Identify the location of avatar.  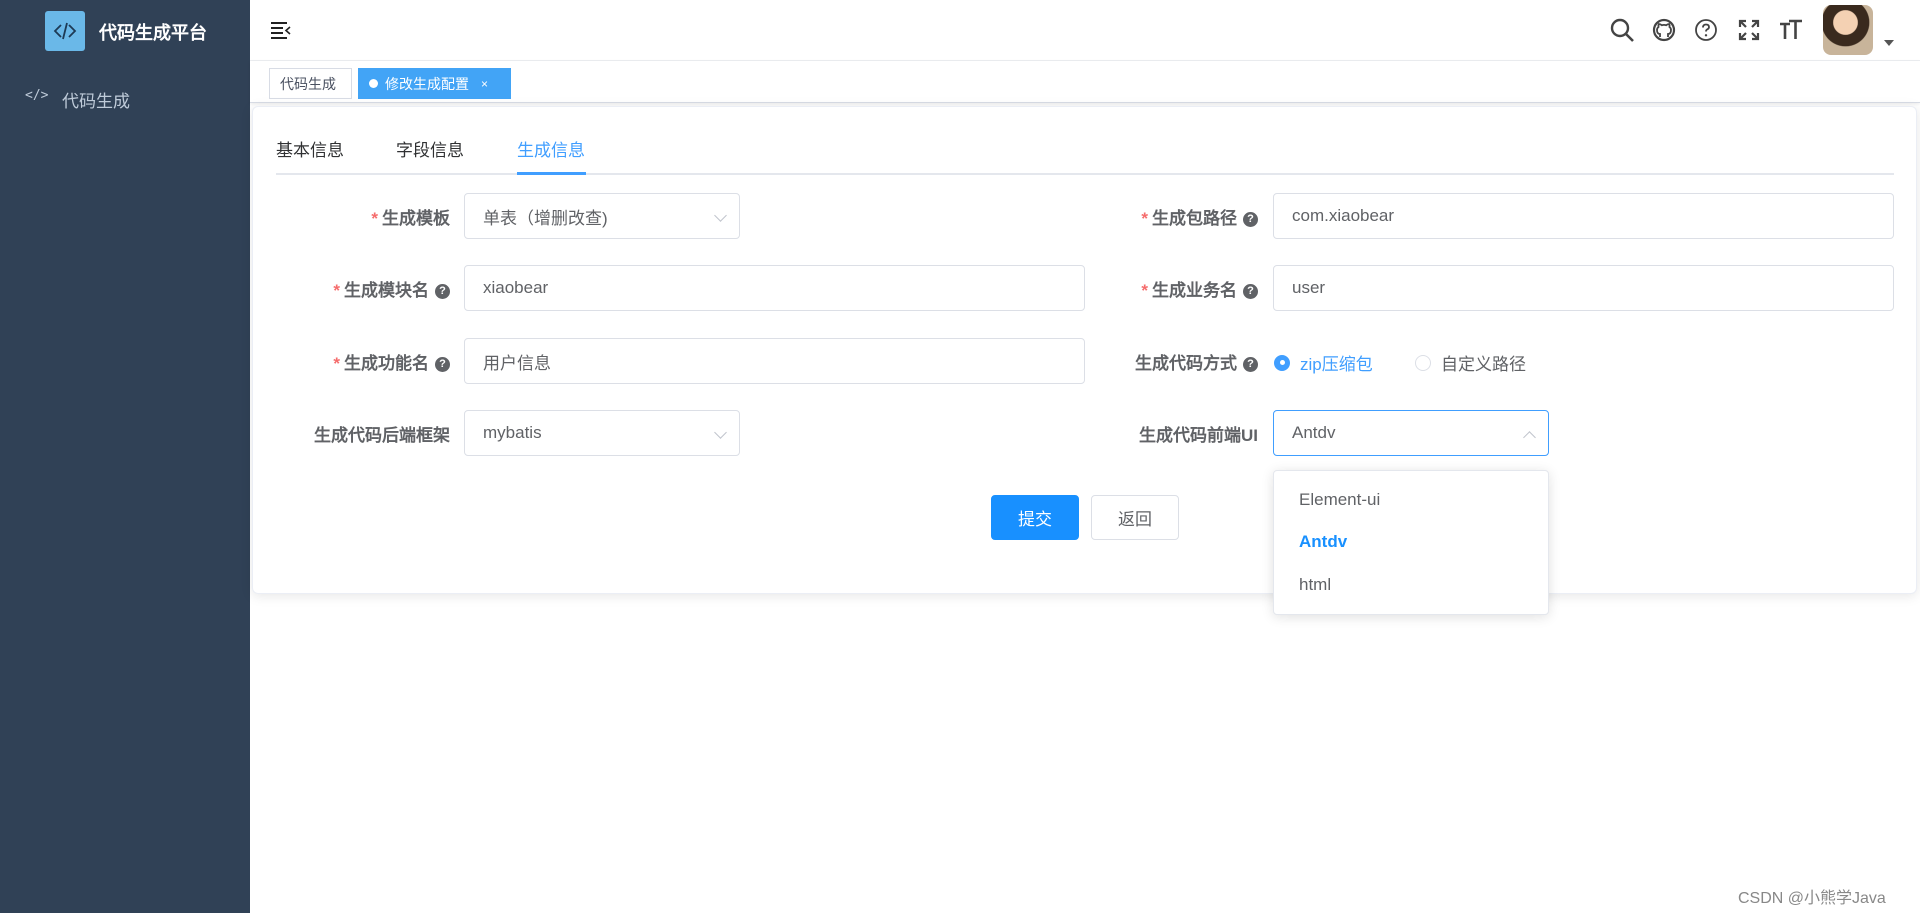
(1848, 30).